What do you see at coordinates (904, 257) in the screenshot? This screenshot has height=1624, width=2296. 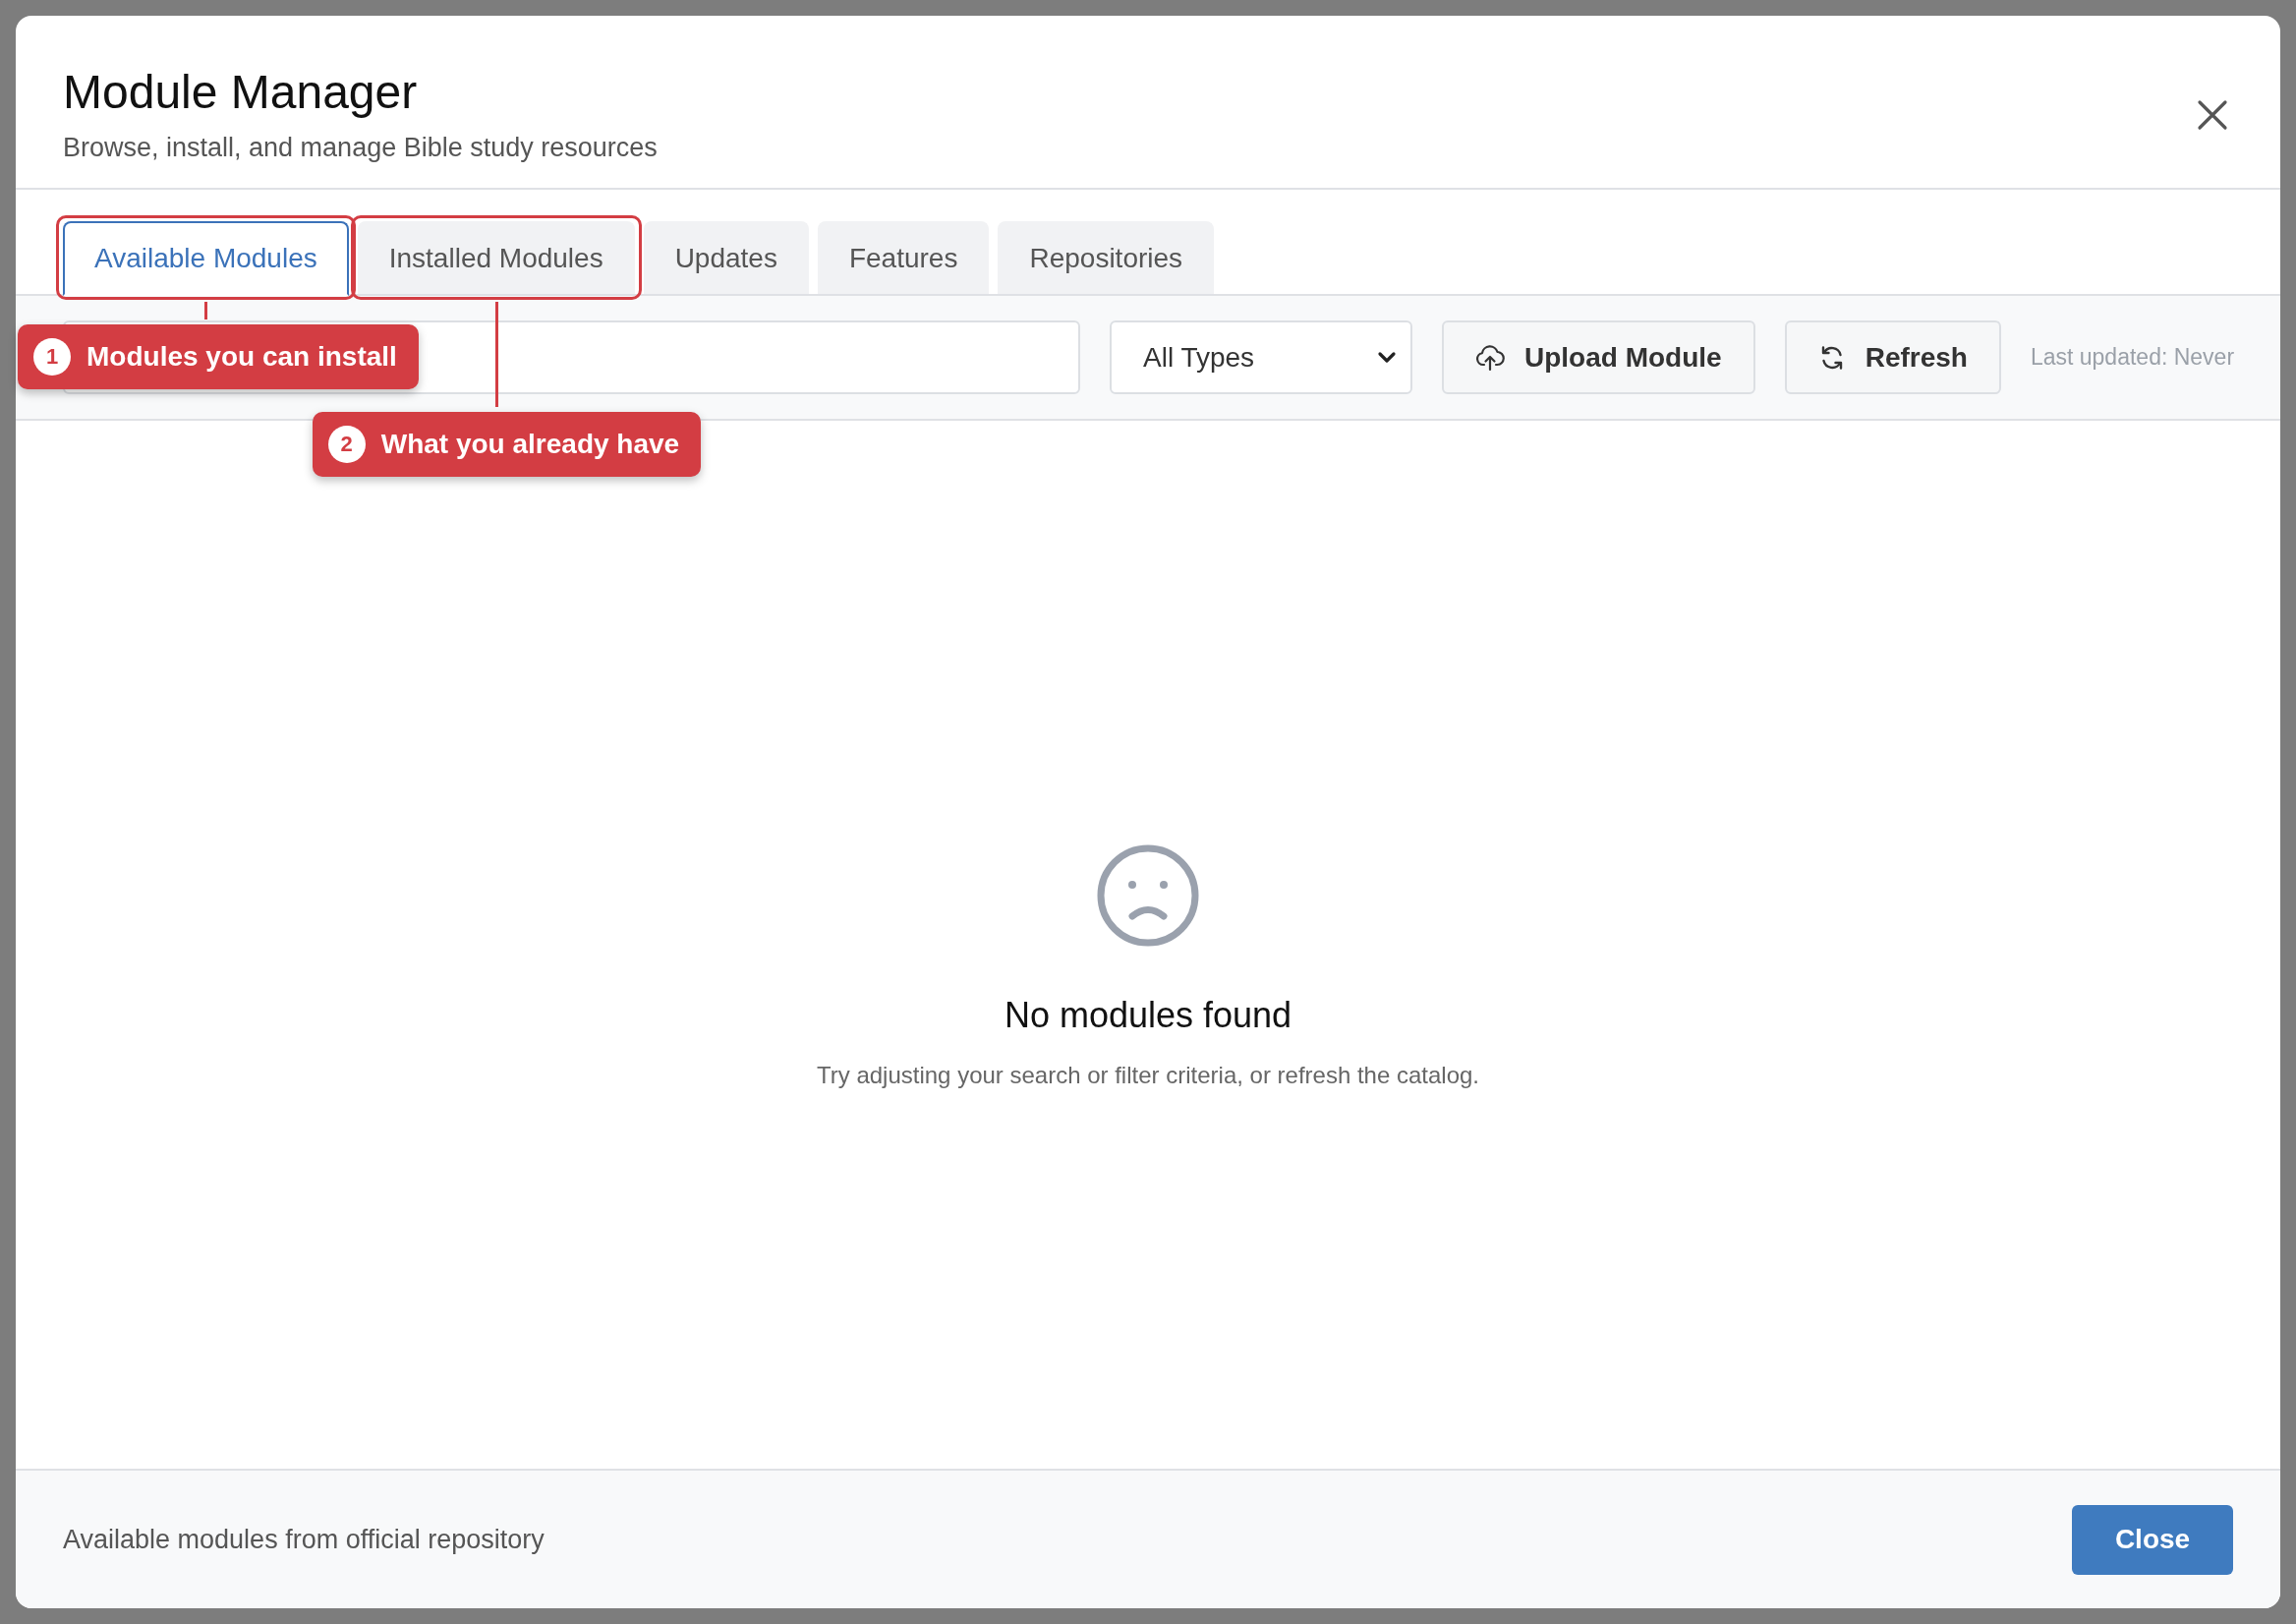 I see `tab: Features` at bounding box center [904, 257].